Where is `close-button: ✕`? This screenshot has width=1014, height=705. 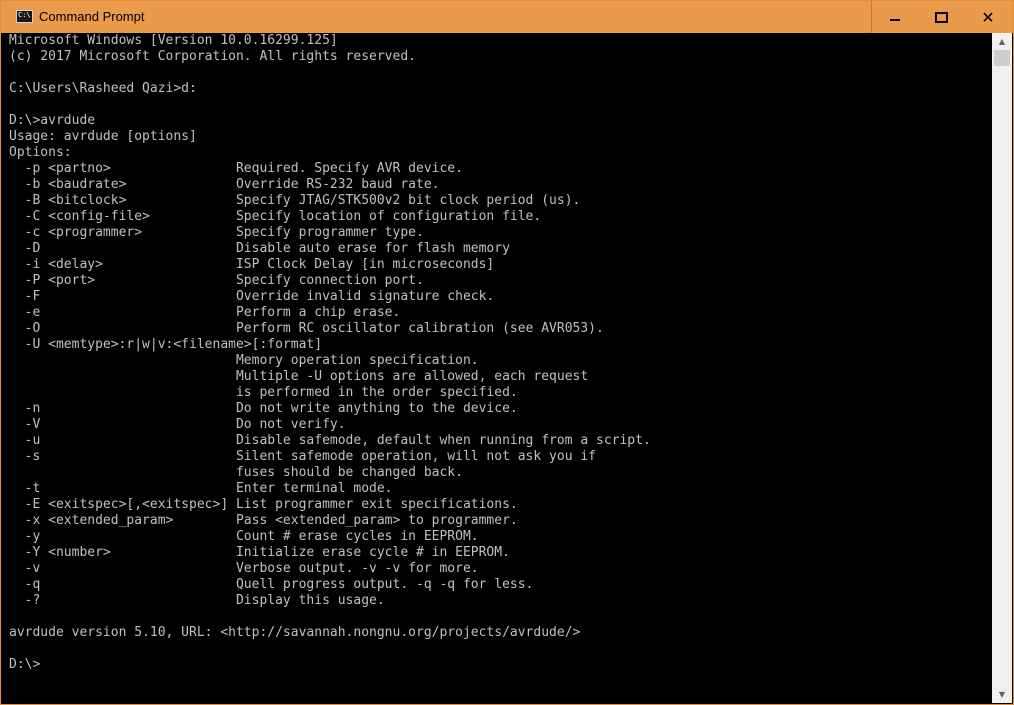 close-button: ✕ is located at coordinates (988, 17).